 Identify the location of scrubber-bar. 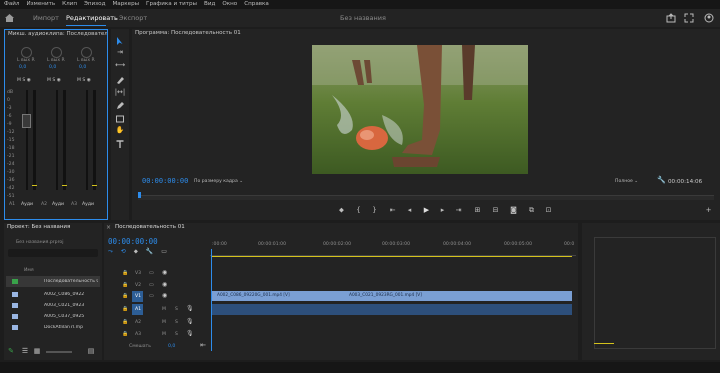
(426, 197).